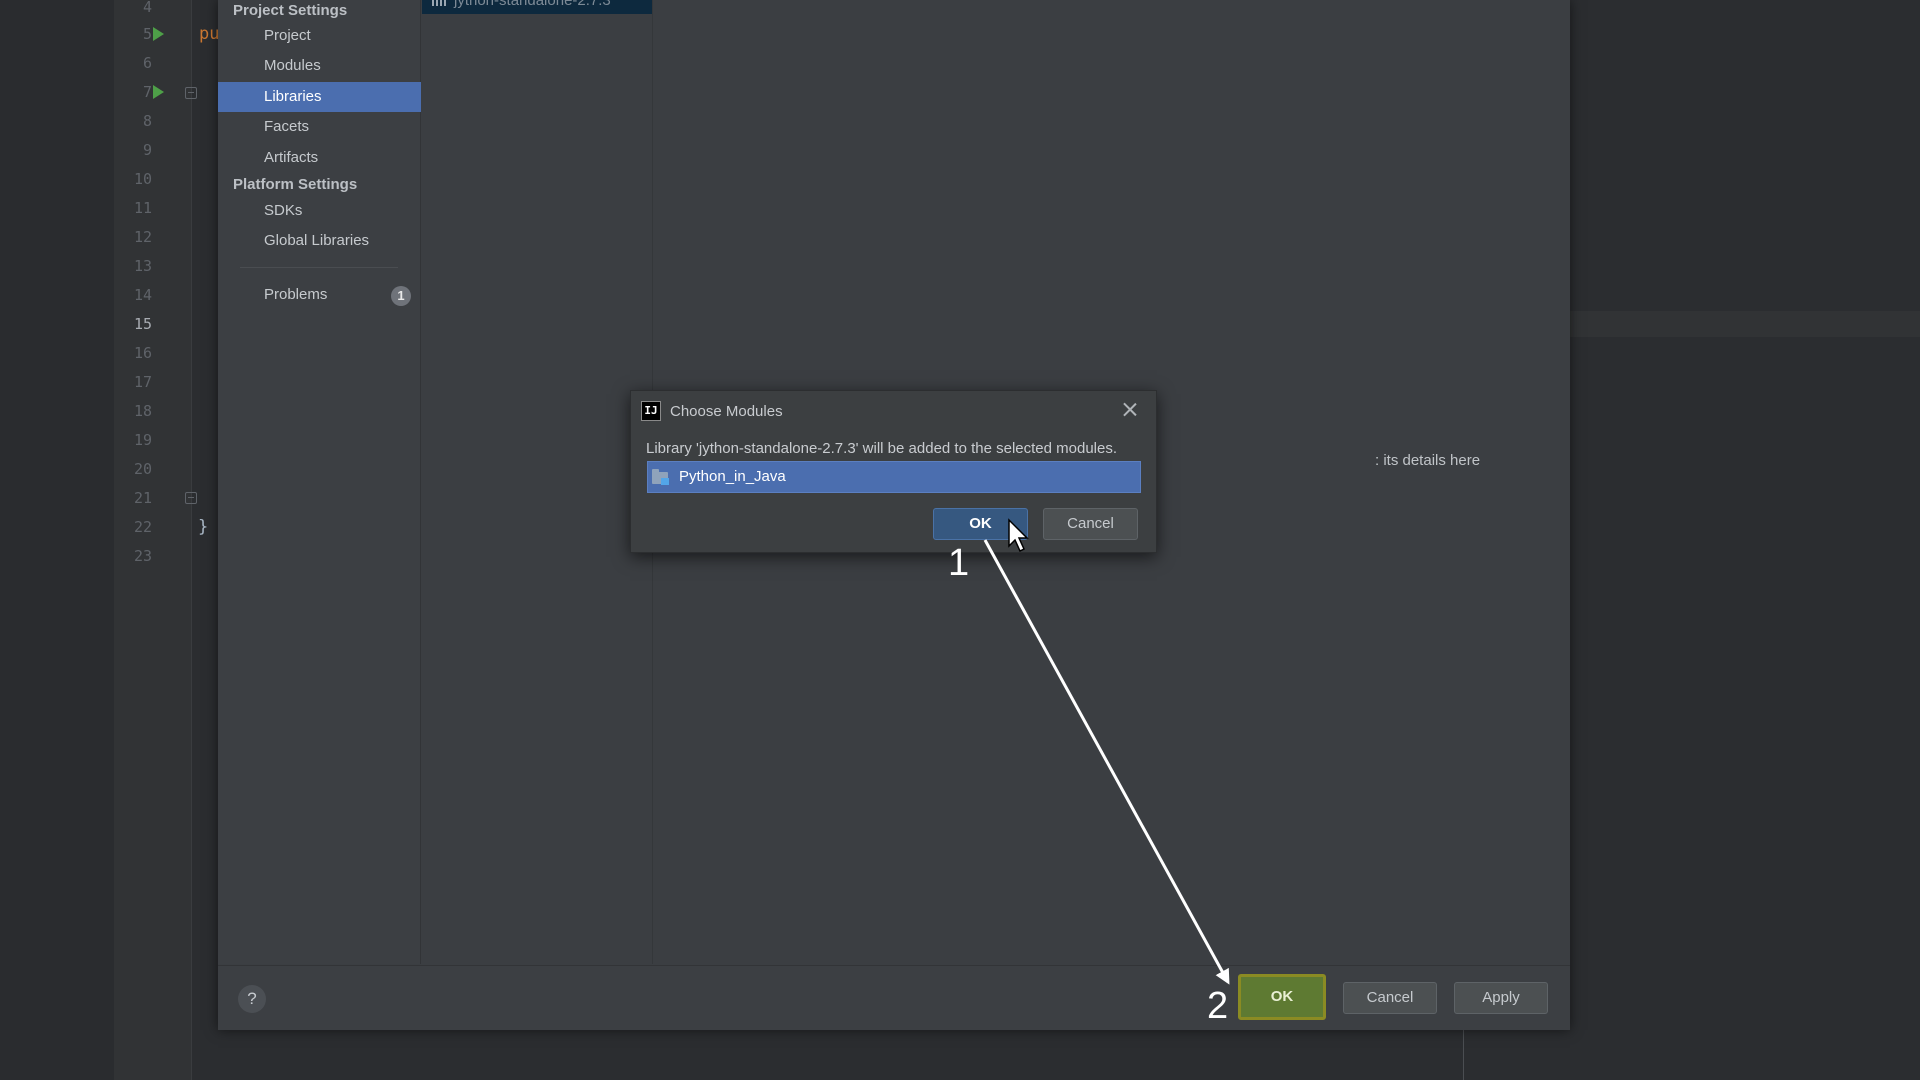  What do you see at coordinates (1463, 1055) in the screenshot?
I see `editor-divider` at bounding box center [1463, 1055].